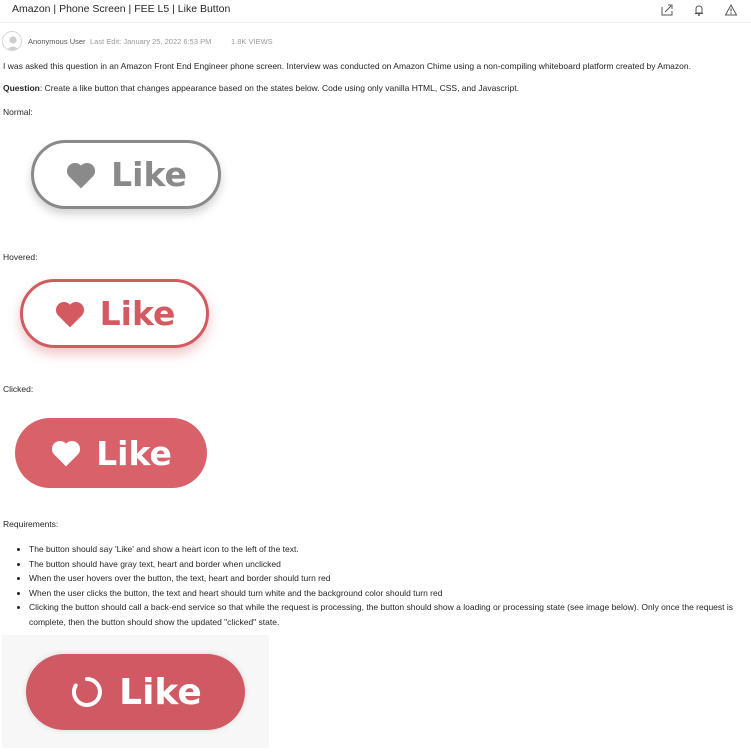 Image resolution: width=751 pixels, height=754 pixels. I want to click on share-icon, so click(667, 10).